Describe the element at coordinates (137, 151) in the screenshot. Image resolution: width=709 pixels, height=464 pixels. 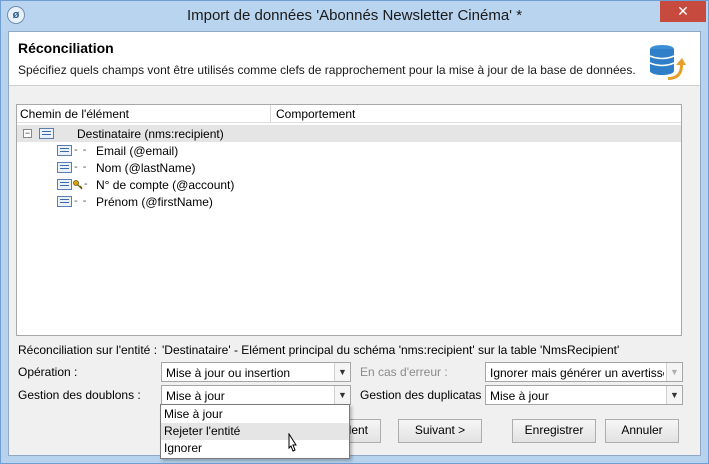
I see `tree-row-label: Email (@email)` at that location.